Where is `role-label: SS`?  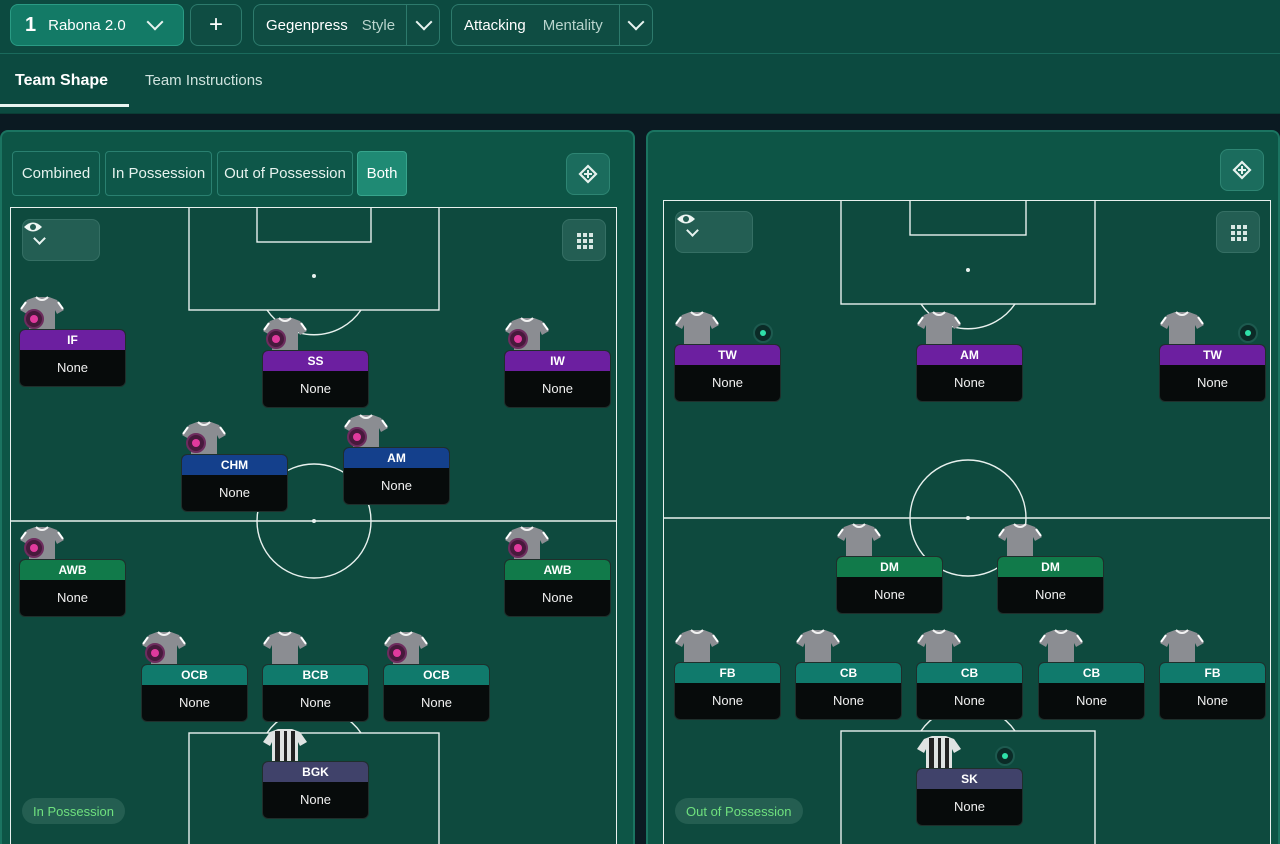
role-label: SS is located at coordinates (315, 361).